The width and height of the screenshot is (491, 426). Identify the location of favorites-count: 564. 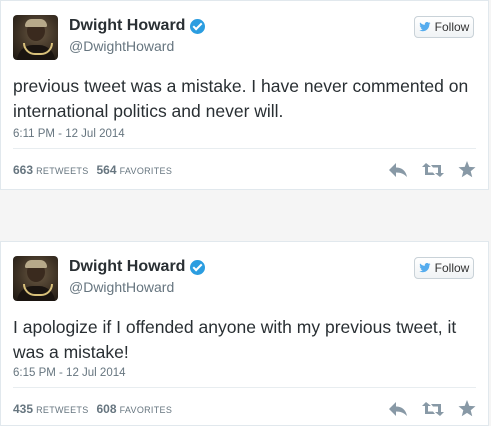
(106, 170).